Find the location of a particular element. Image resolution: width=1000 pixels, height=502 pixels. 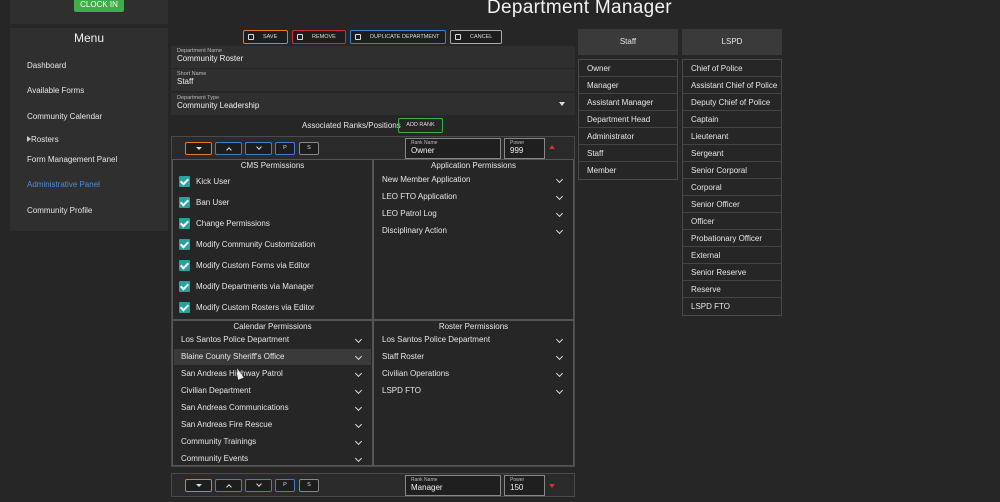

rank-power-input: Power 999 is located at coordinates (524, 148).